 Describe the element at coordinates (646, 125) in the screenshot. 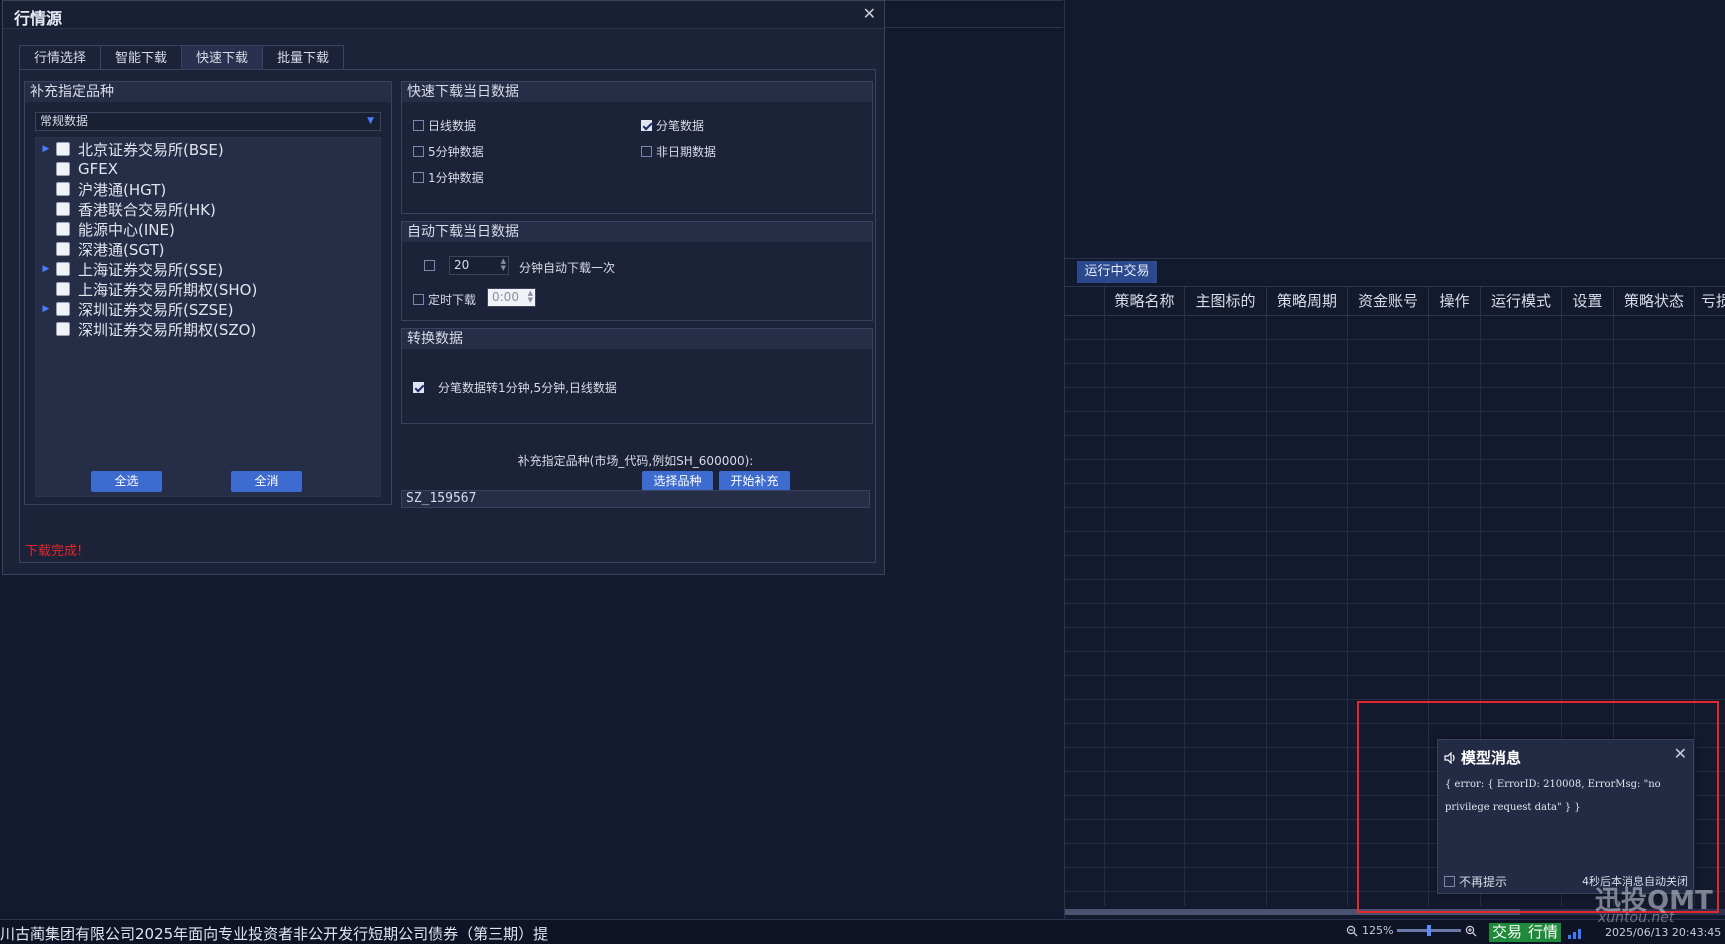

I see `tick-checkbox` at that location.